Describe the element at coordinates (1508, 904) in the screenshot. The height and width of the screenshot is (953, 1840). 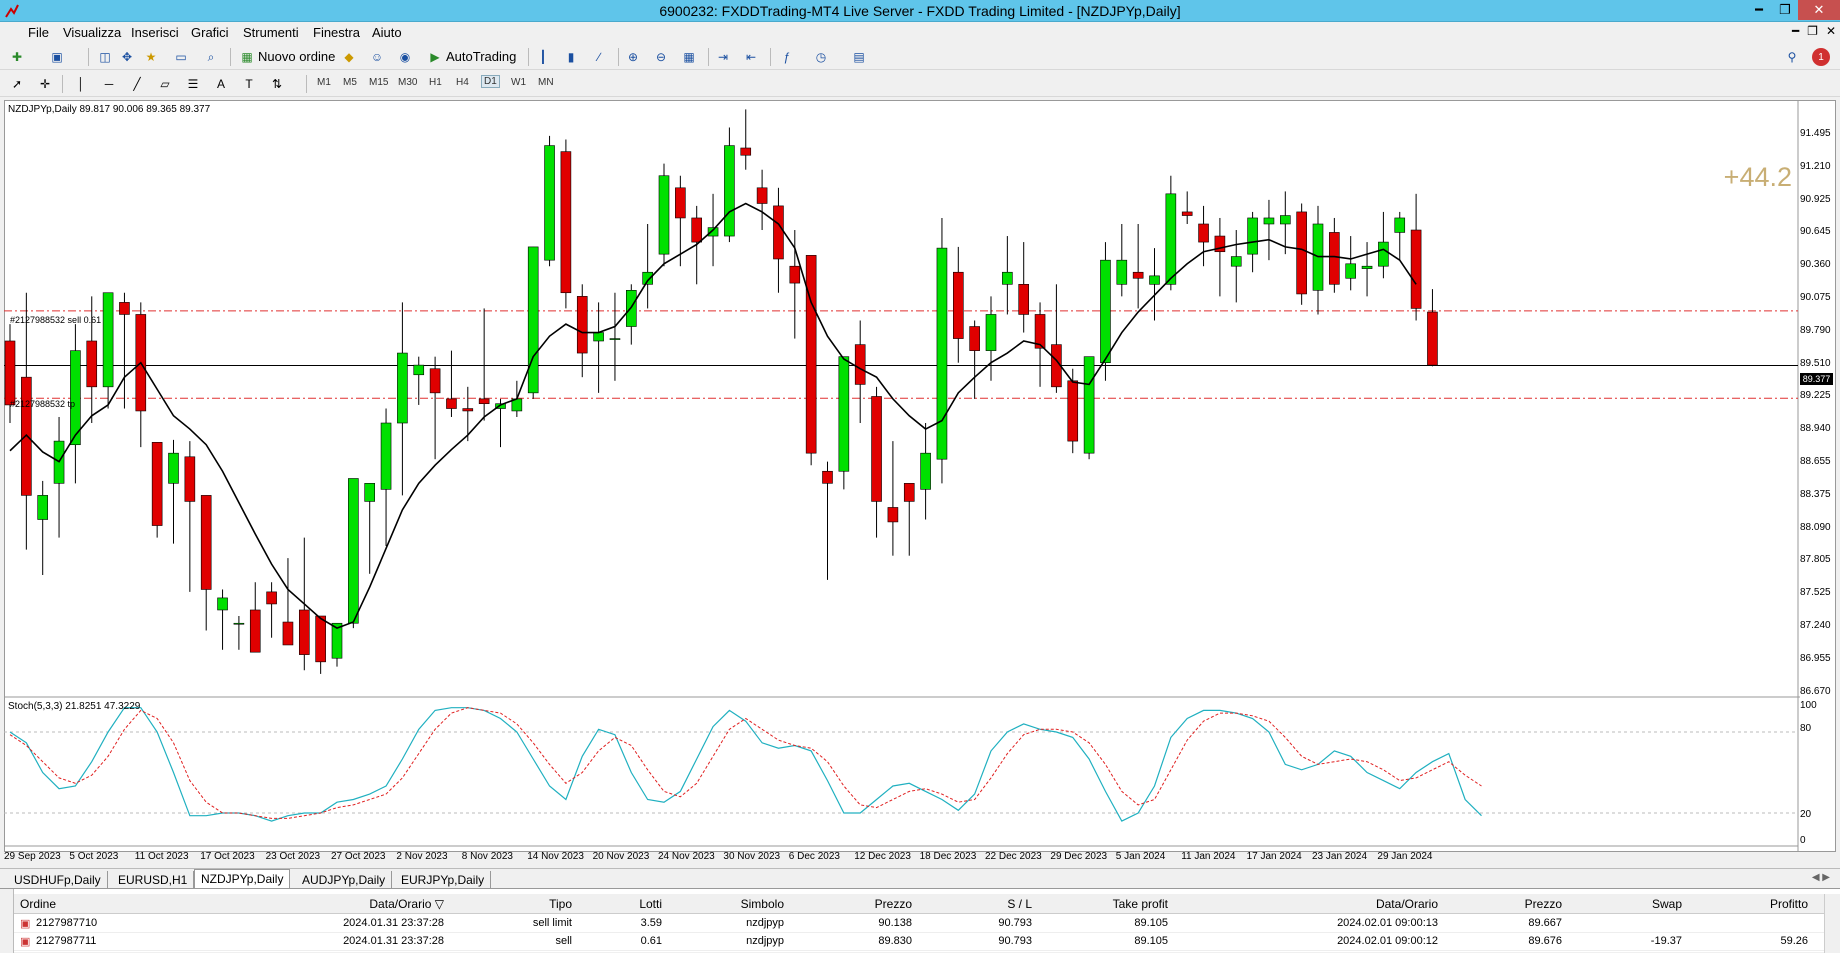
I see `col-prezzo-close: Prezzo` at that location.